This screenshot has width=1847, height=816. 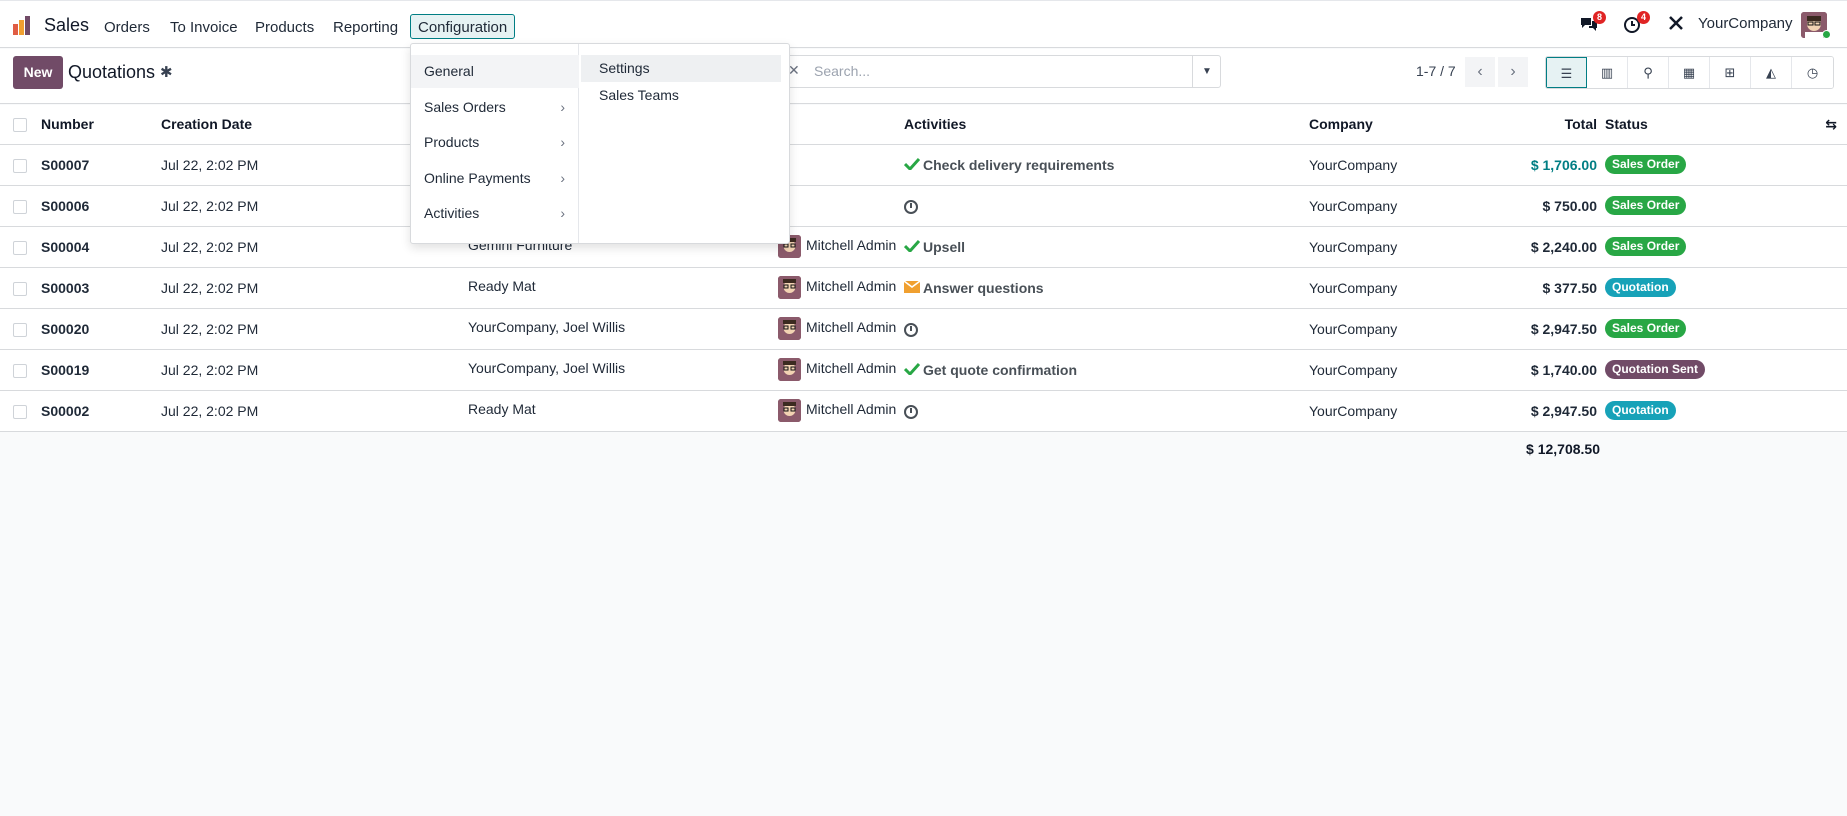 I want to click on menu-products: Products, so click(x=284, y=26).